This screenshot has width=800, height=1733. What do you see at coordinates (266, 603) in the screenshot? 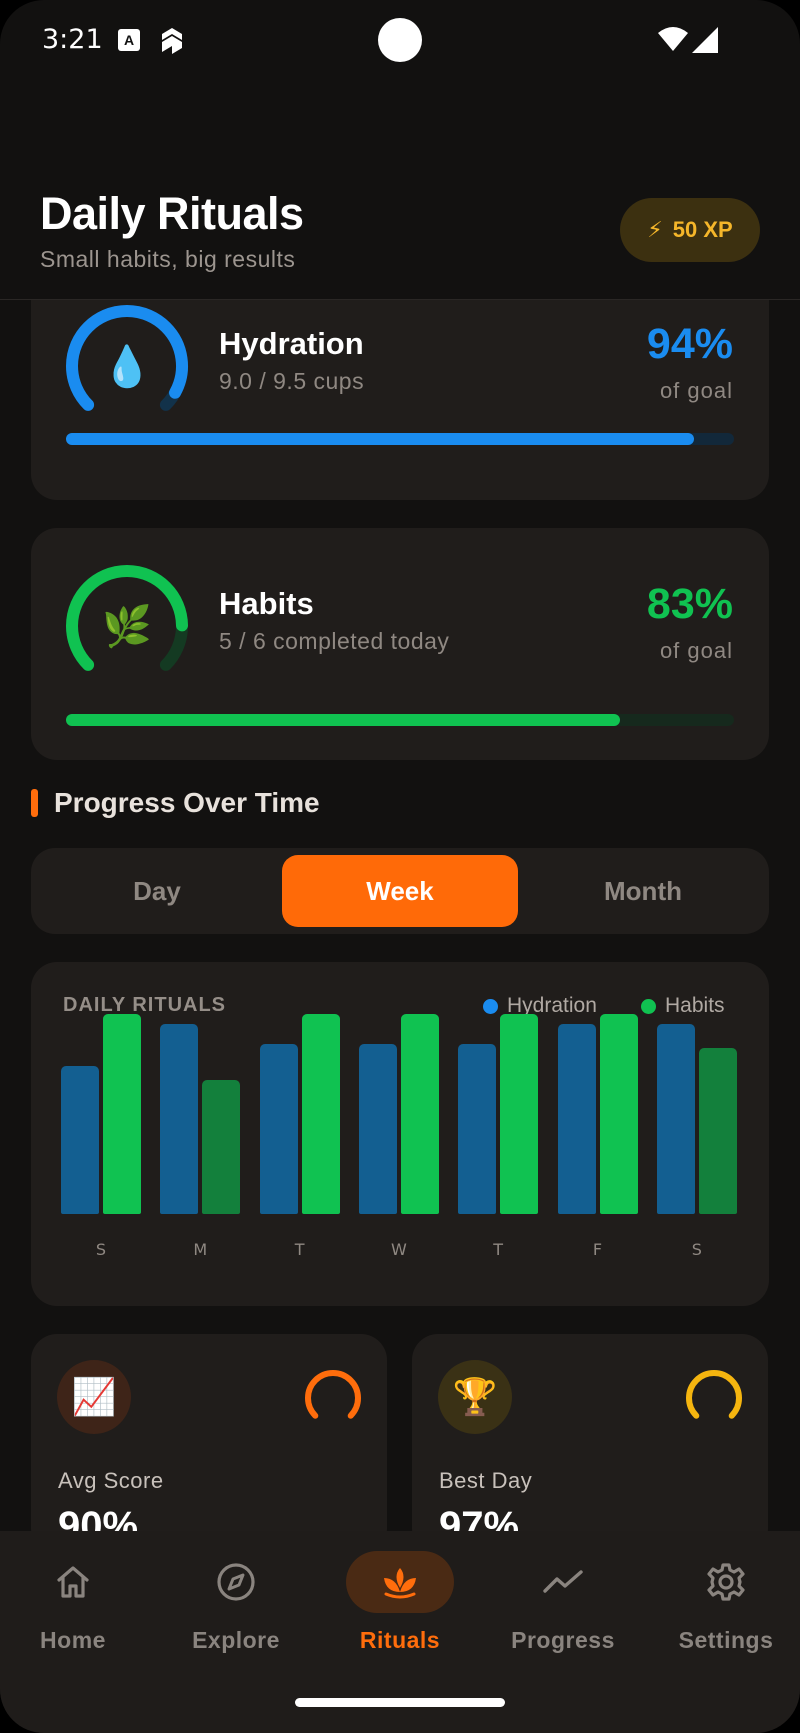
I see `habits-title: Habits` at bounding box center [266, 603].